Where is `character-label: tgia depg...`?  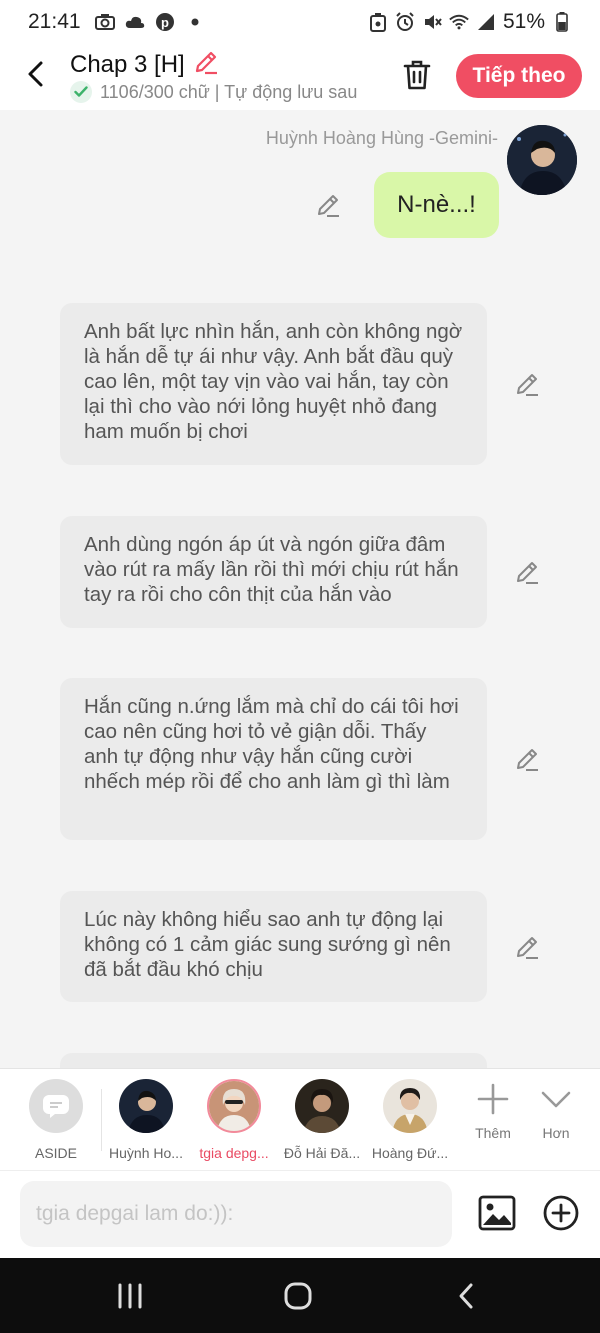 character-label: tgia depg... is located at coordinates (234, 1153).